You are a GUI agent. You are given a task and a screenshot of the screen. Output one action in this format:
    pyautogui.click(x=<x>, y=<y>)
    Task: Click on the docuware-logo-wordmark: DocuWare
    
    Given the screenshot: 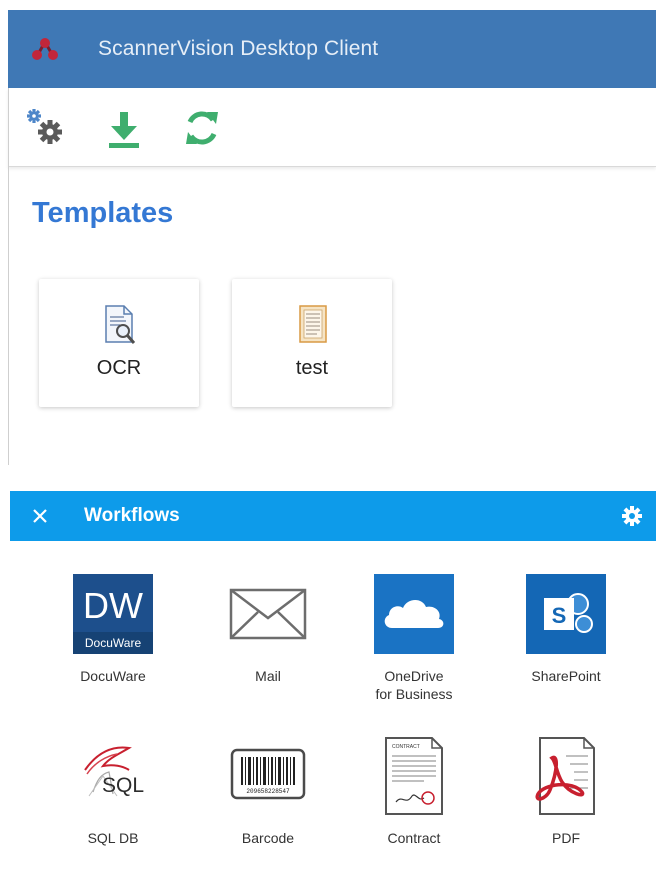 What is the action you would take?
    pyautogui.click(x=113, y=643)
    